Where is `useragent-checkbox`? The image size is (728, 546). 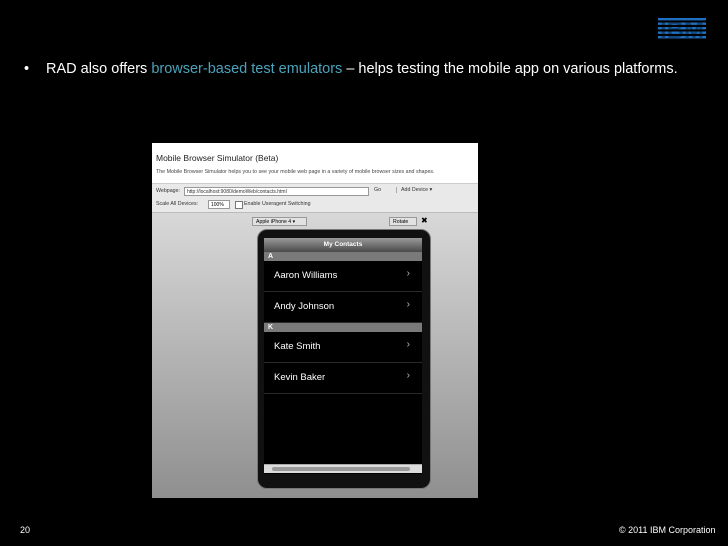
useragent-checkbox is located at coordinates (239, 205).